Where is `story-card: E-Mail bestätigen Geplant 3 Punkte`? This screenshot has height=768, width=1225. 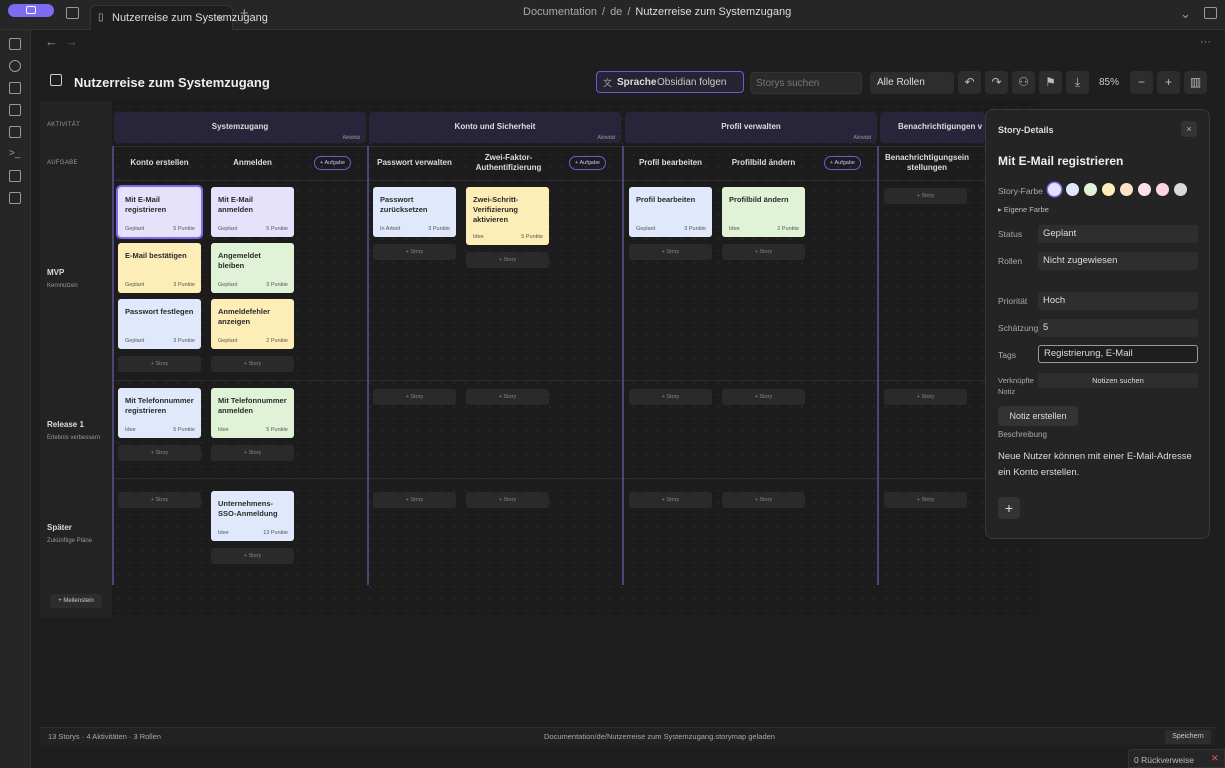 story-card: E-Mail bestätigen Geplant 3 Punkte is located at coordinates (159, 268).